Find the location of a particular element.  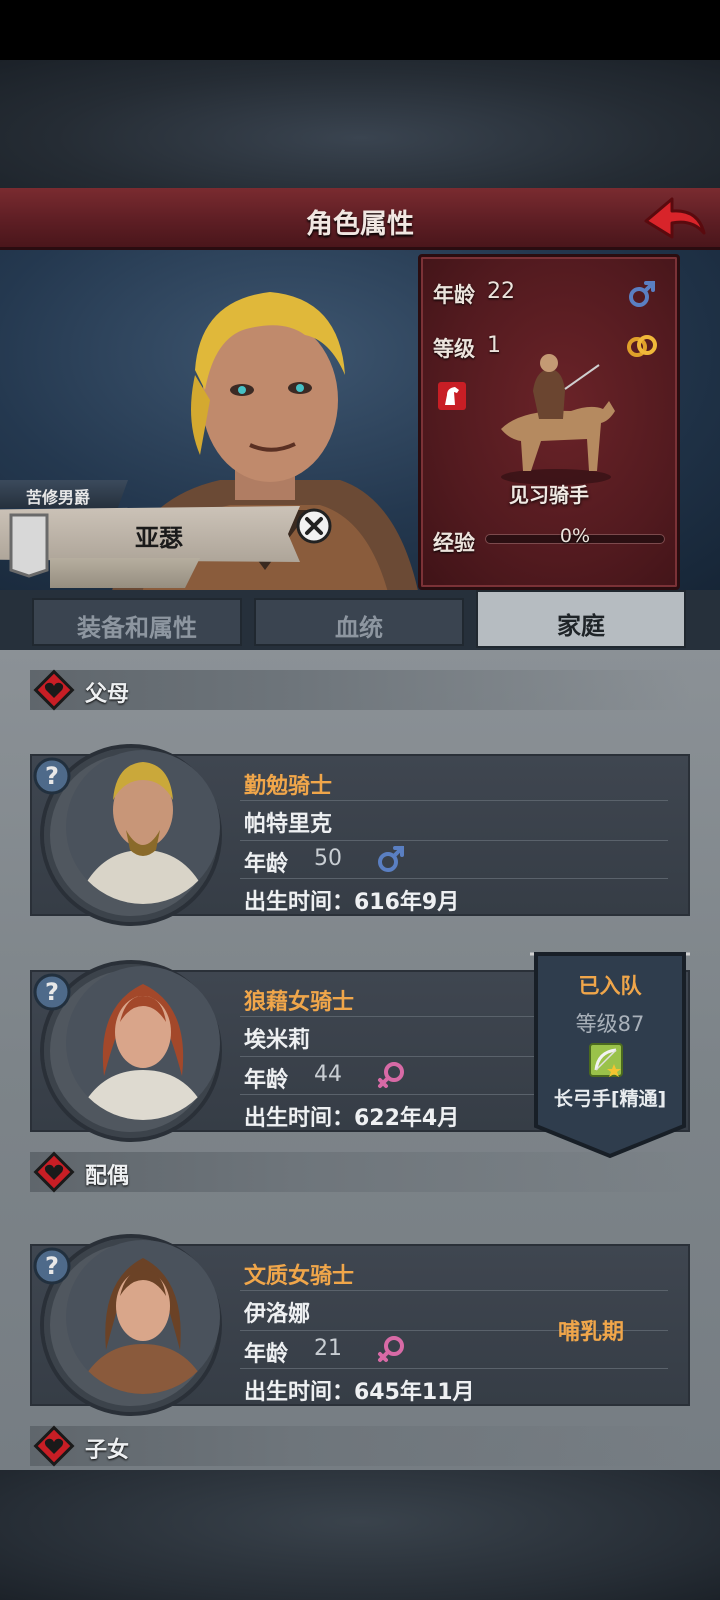

exp-value: 0% is located at coordinates (575, 536).